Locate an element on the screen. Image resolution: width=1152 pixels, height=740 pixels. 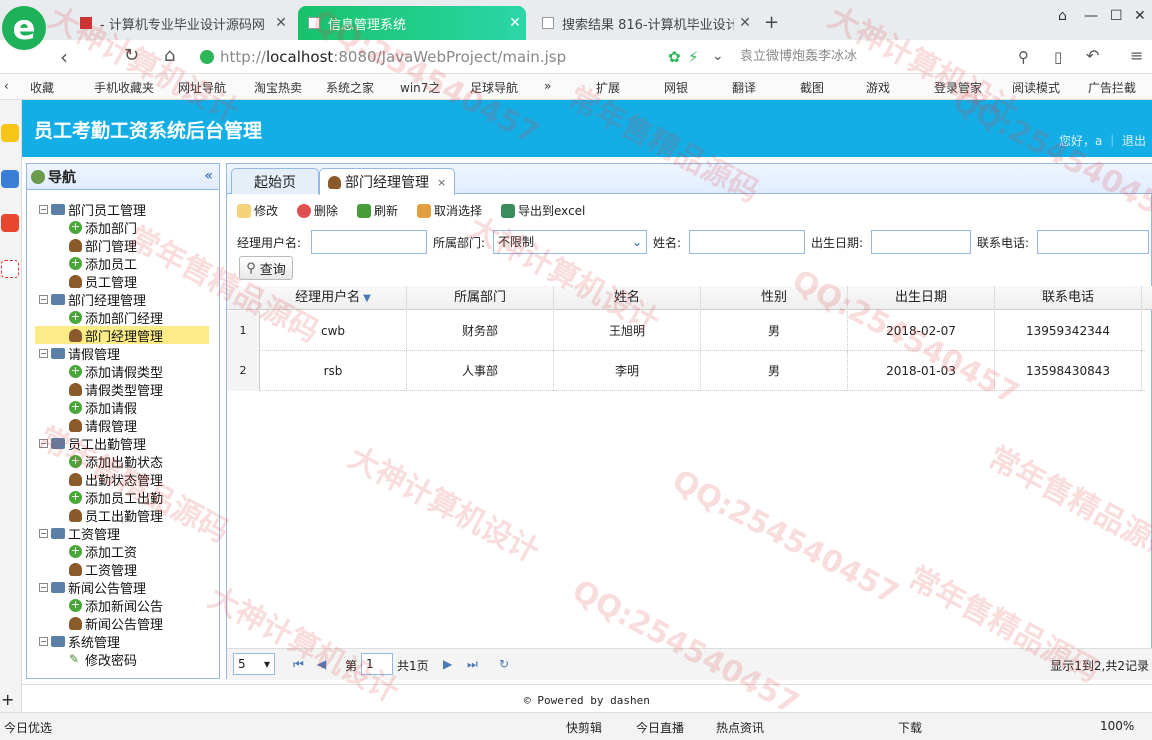
table-row: 2 rsb 人事部 李明男 2018-01-03 13598430843 is located at coordinates (686, 371).